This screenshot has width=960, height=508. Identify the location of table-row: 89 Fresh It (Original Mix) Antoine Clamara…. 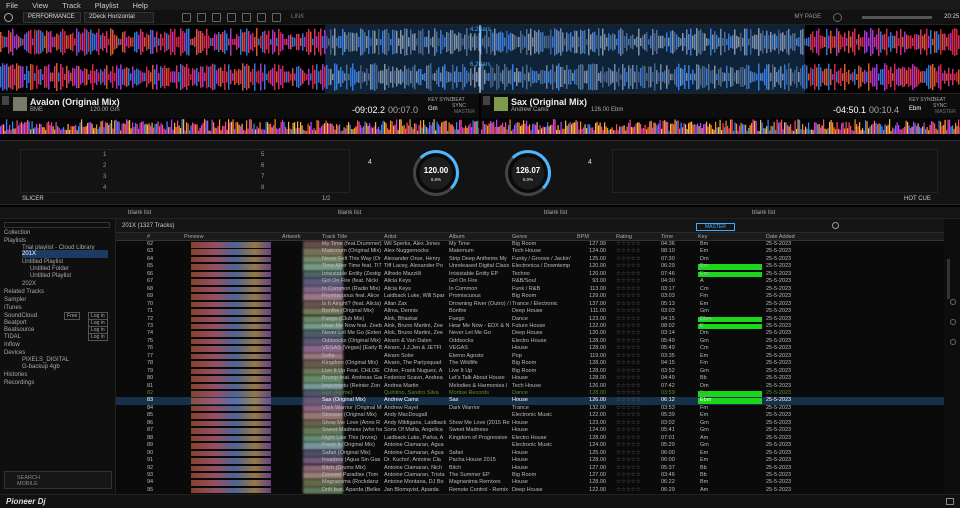
(530, 446).